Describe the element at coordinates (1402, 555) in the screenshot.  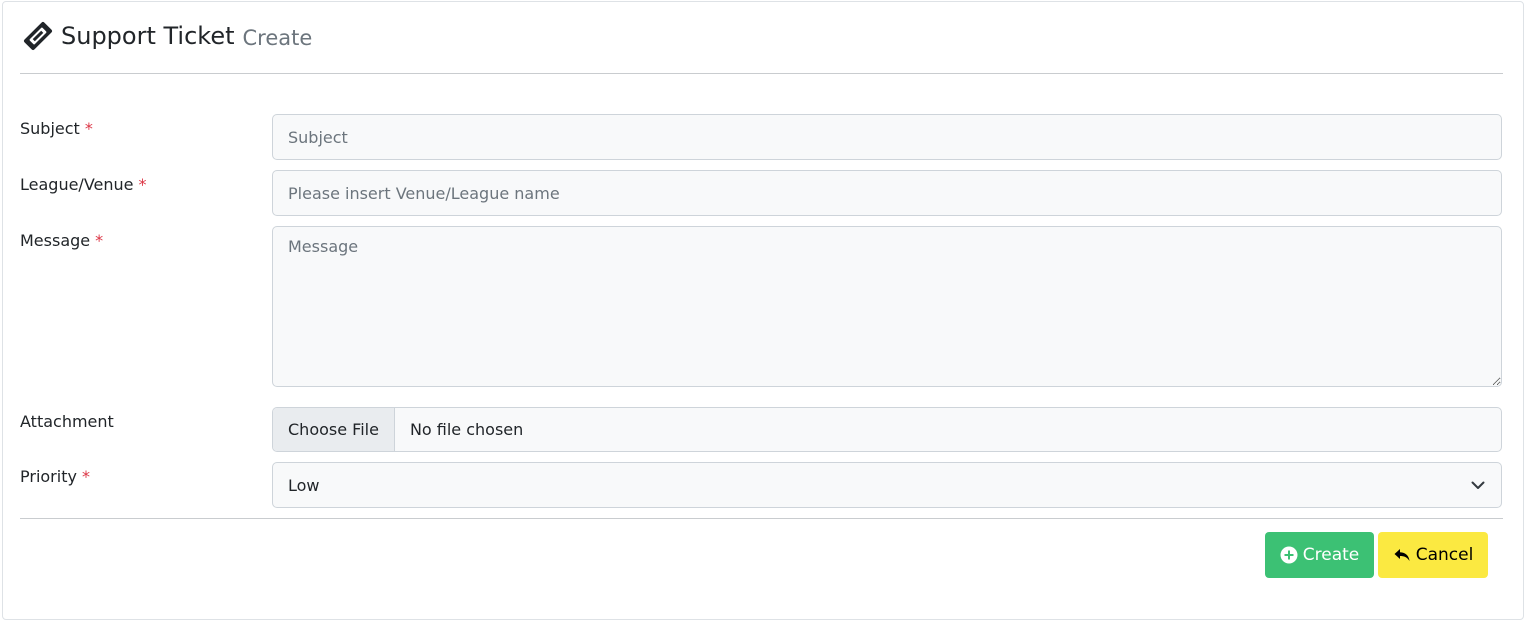
I see `reply-icon` at that location.